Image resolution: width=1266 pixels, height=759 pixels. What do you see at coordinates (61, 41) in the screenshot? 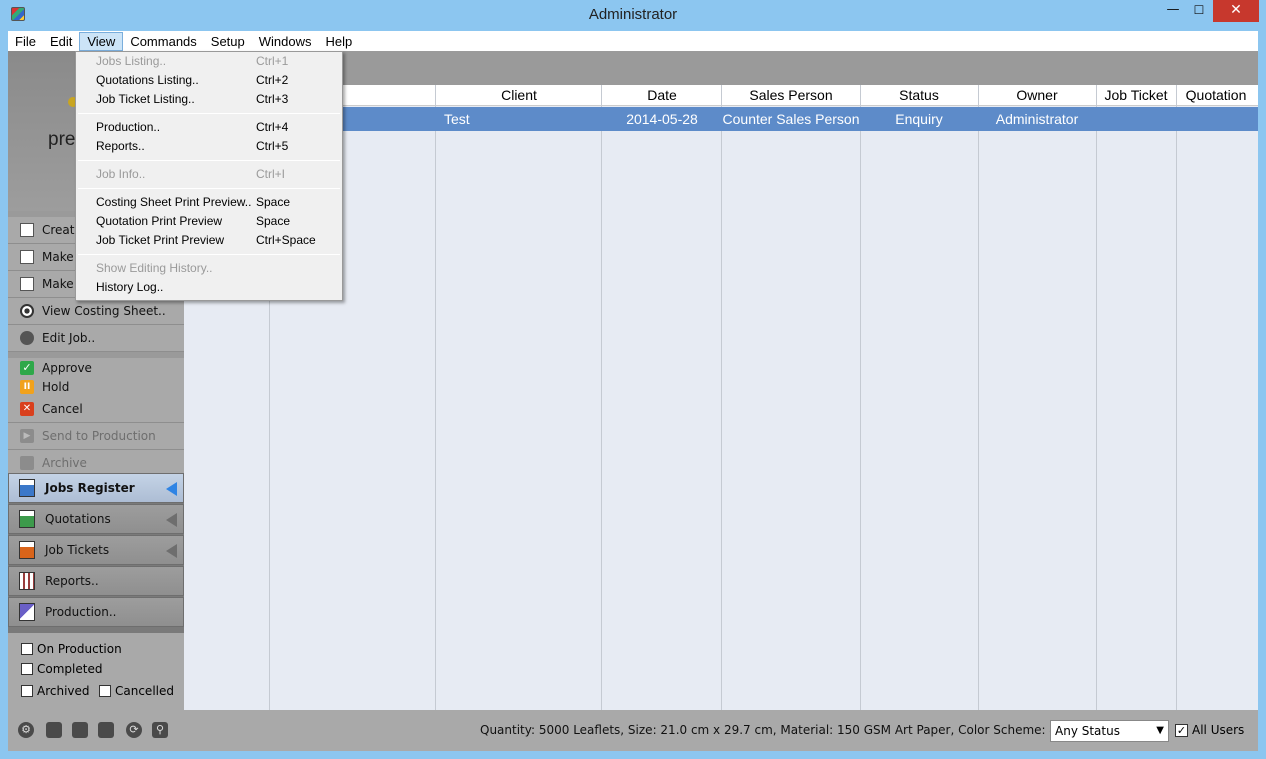
I see `menu-edit: Edit` at bounding box center [61, 41].